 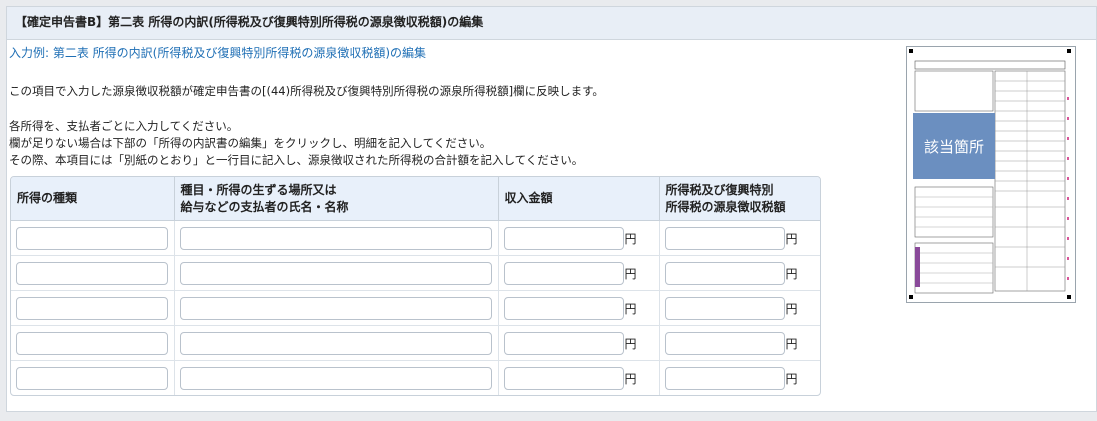 What do you see at coordinates (217, 52) in the screenshot?
I see `input-example-link: 入力例: 第二表 所得の内訳(所得税及び復興特別所得税の源泉徴収税額)の編集` at bounding box center [217, 52].